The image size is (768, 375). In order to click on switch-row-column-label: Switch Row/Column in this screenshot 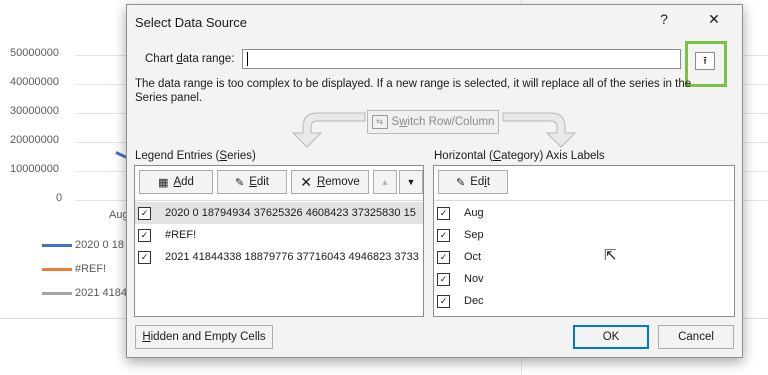, I will do `click(443, 122)`.